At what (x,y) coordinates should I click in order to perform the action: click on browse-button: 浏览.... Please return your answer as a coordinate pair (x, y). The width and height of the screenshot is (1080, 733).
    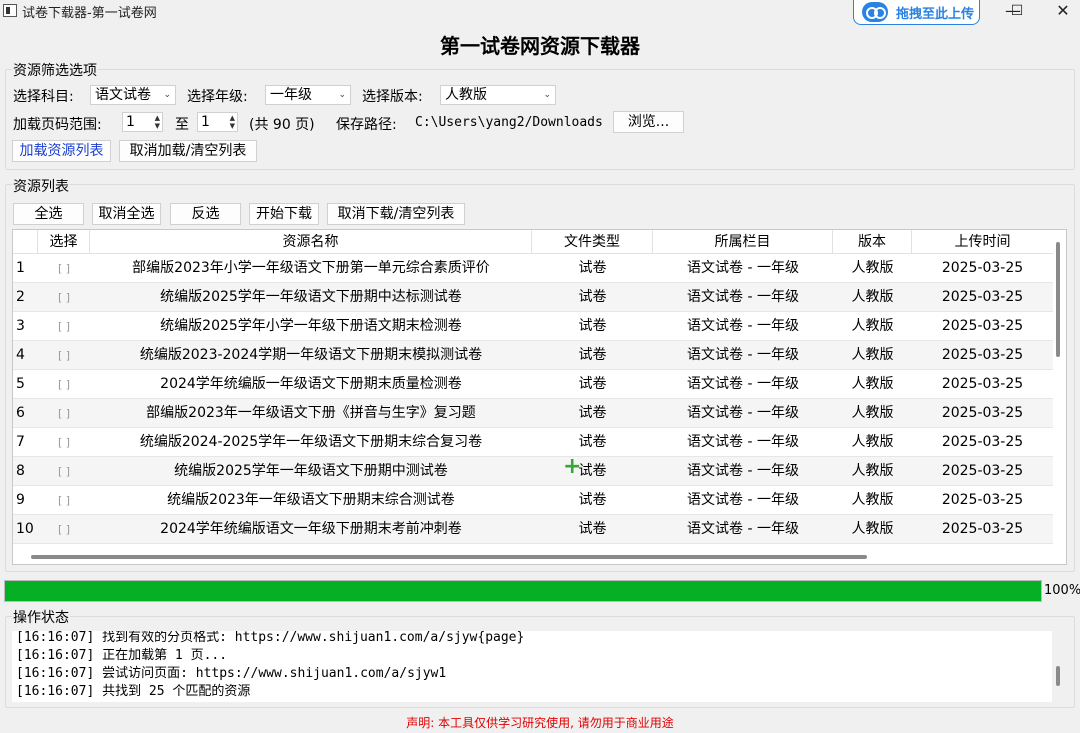
    Looking at the image, I should click on (648, 122).